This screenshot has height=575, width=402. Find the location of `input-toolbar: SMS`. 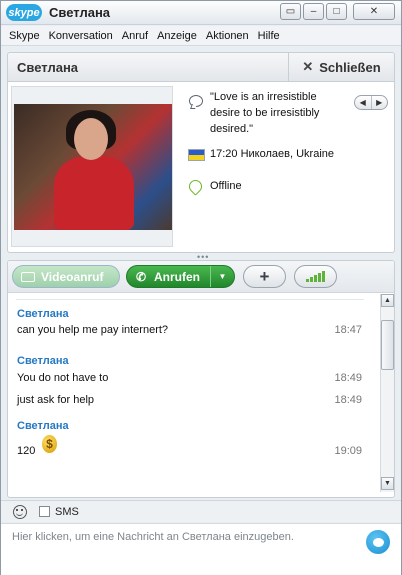

input-toolbar: SMS is located at coordinates (201, 511).